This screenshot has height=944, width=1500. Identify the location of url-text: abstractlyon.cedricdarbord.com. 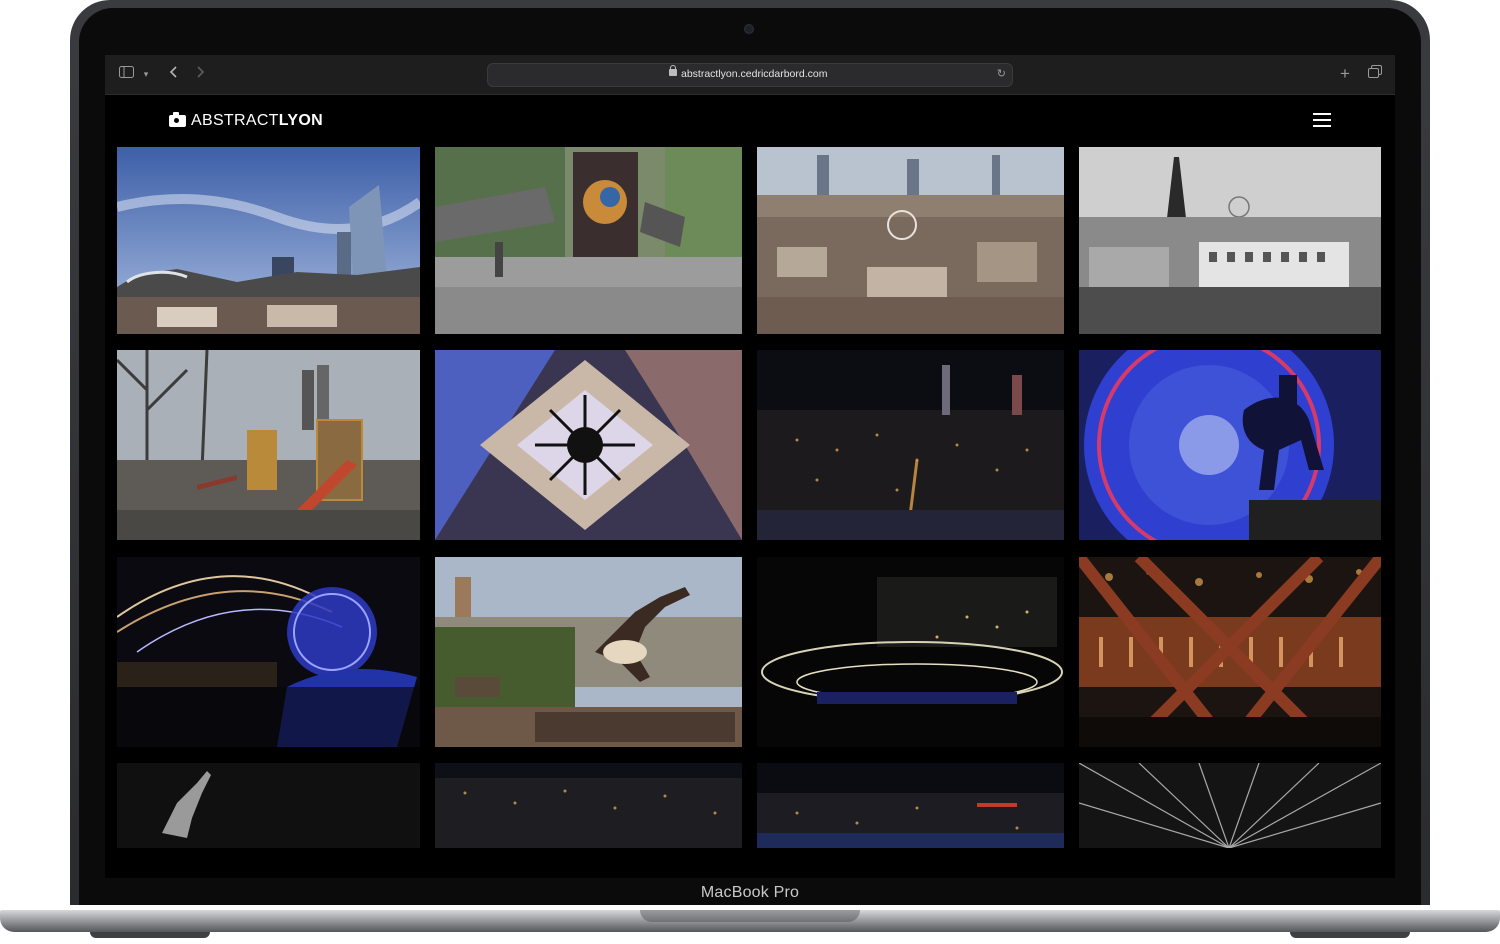
(754, 74).